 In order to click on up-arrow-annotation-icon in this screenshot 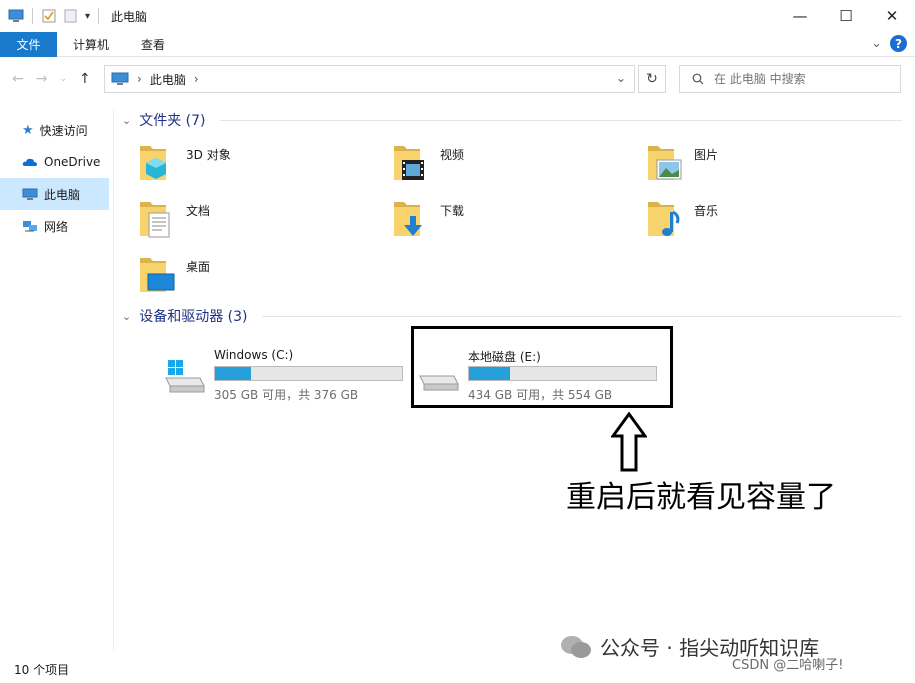, I will do `click(629, 442)`.